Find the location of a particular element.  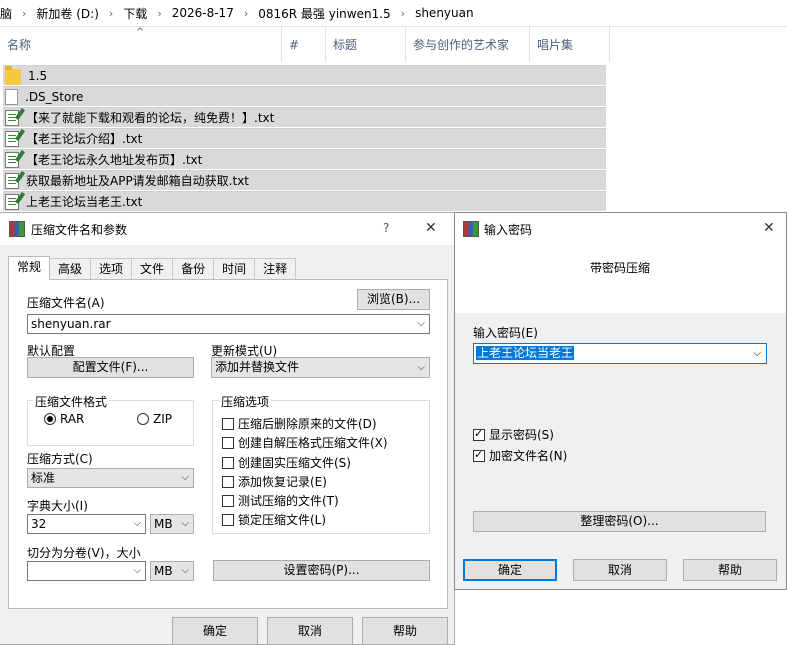

format-zip-radio: ZIP is located at coordinates (154, 419).